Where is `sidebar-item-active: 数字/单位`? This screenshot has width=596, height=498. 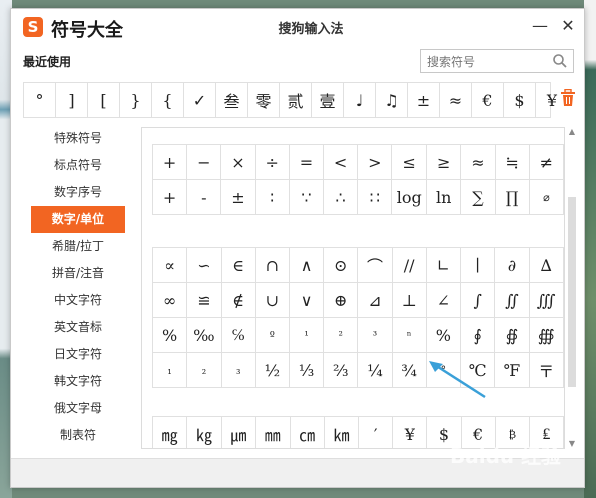
sidebar-item-active: 数字/单位 is located at coordinates (78, 219).